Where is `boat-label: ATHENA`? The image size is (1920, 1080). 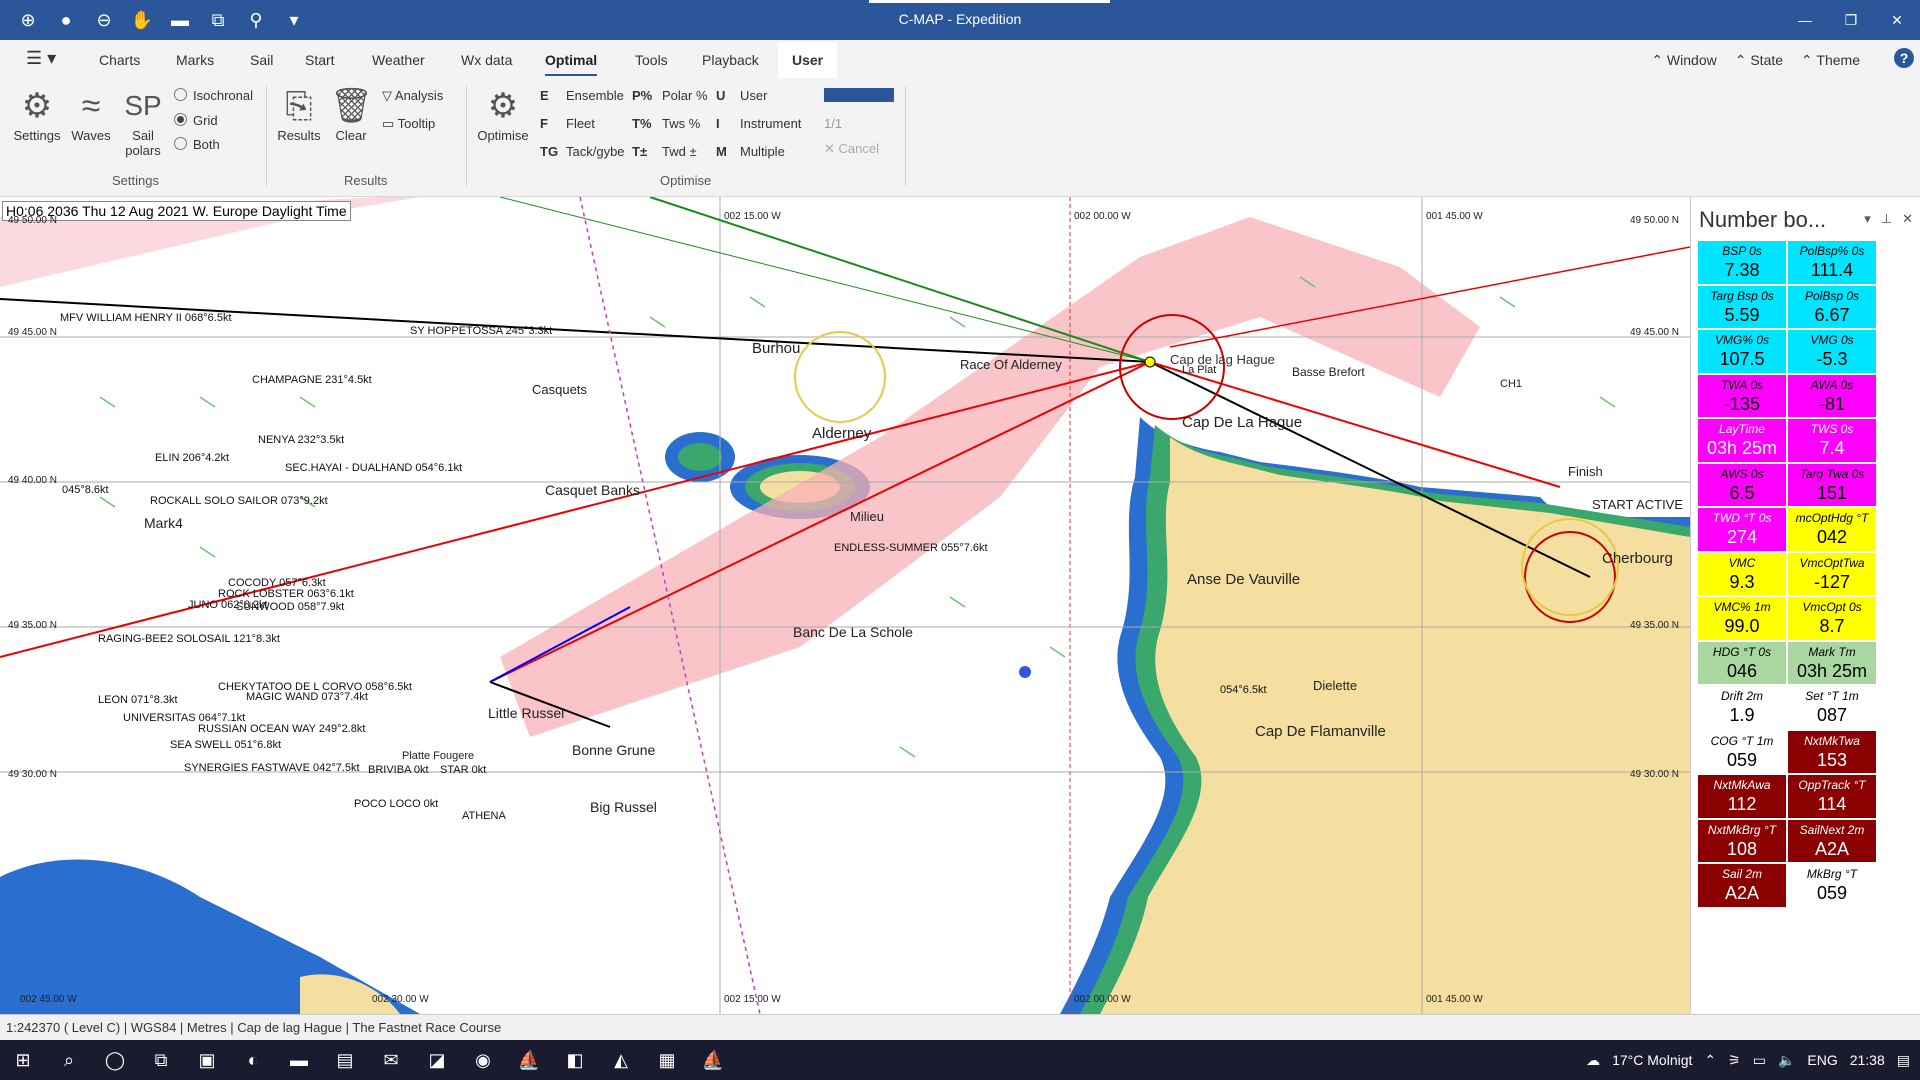
boat-label: ATHENA is located at coordinates (484, 816).